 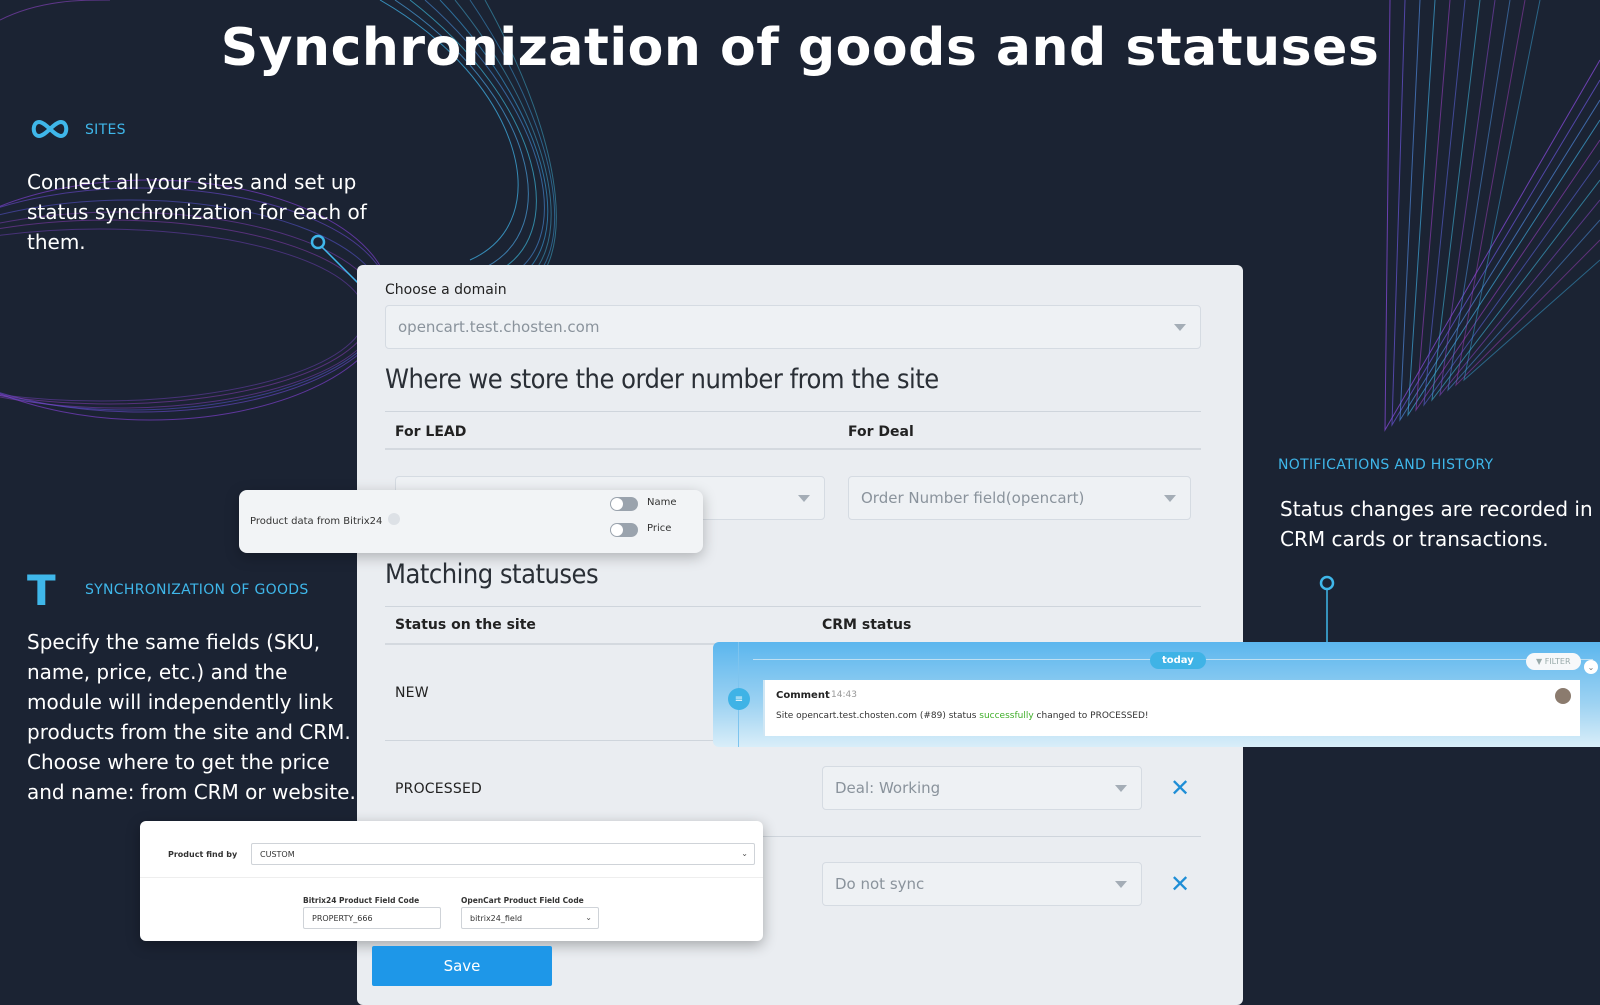 What do you see at coordinates (1563, 696) in the screenshot?
I see `avatar` at bounding box center [1563, 696].